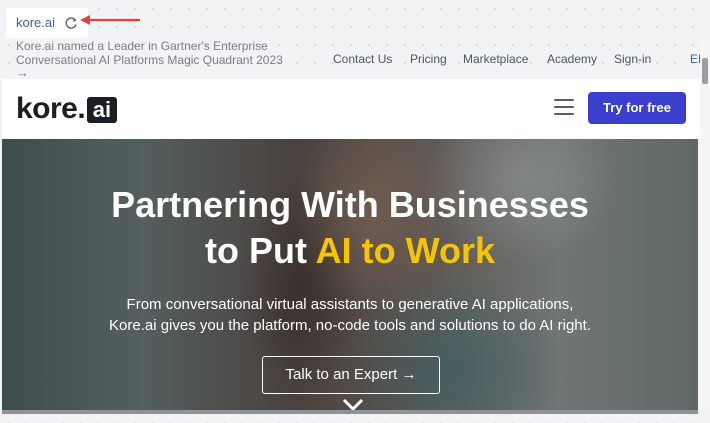 The height and width of the screenshot is (423, 710). I want to click on hero-title-highlight: AI to Work, so click(405, 250).